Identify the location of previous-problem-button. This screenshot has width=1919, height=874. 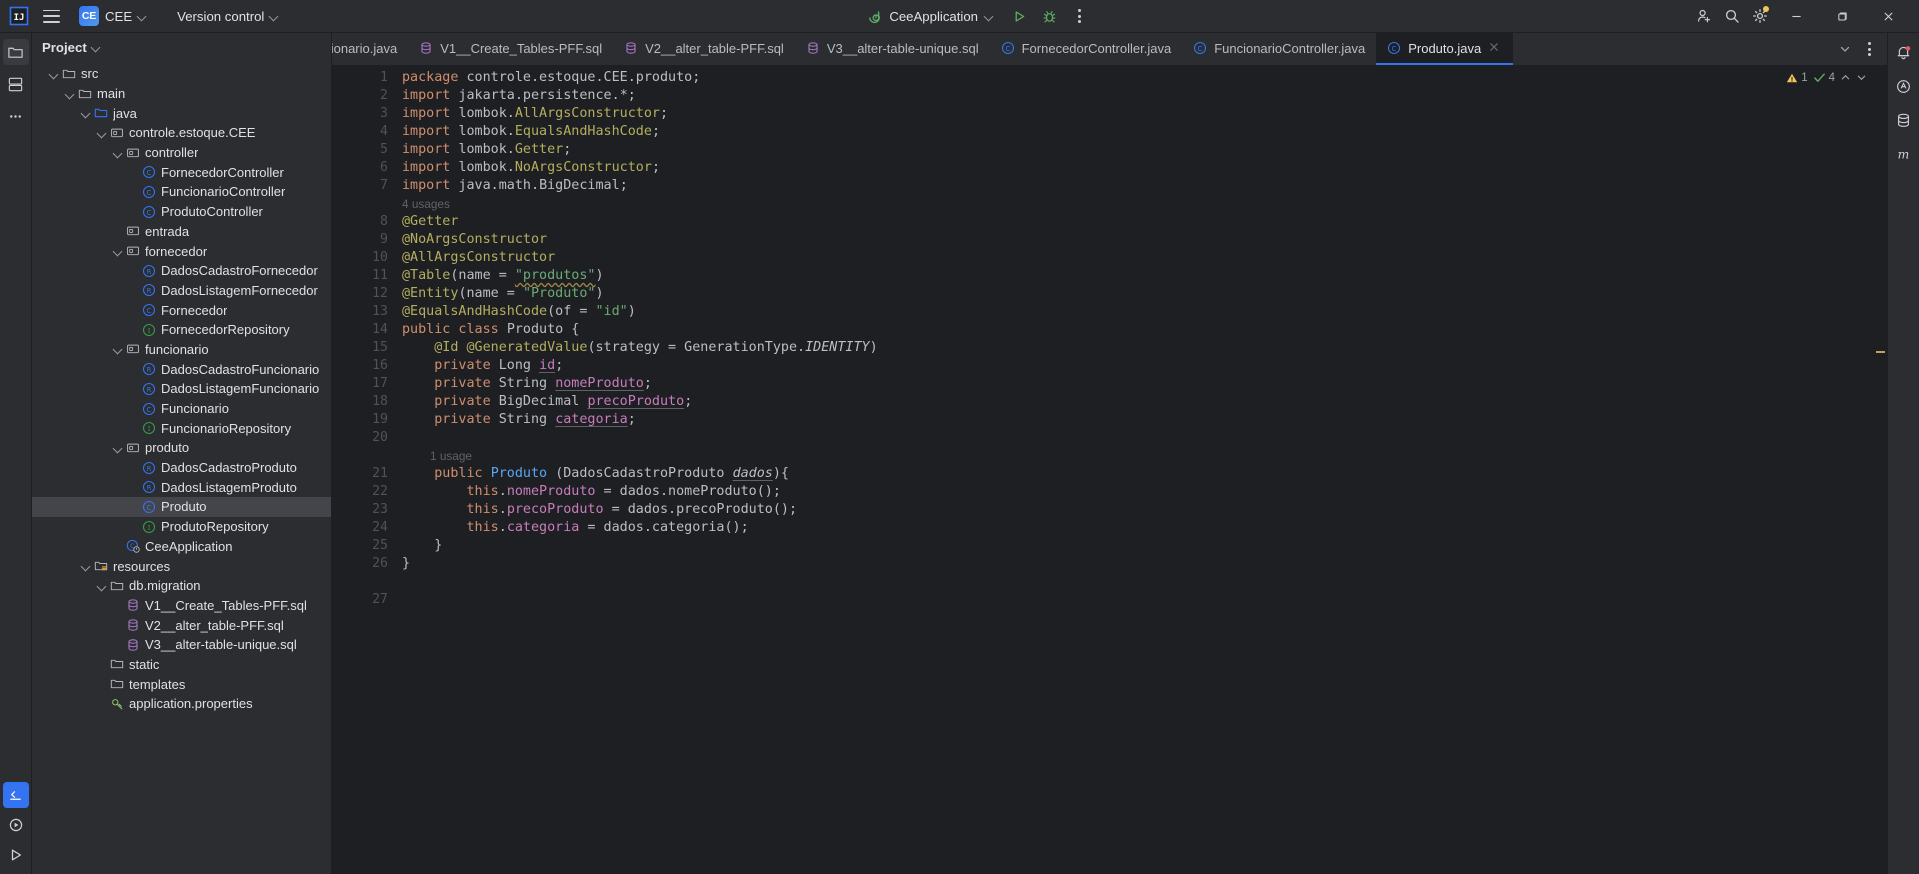
(1845, 77).